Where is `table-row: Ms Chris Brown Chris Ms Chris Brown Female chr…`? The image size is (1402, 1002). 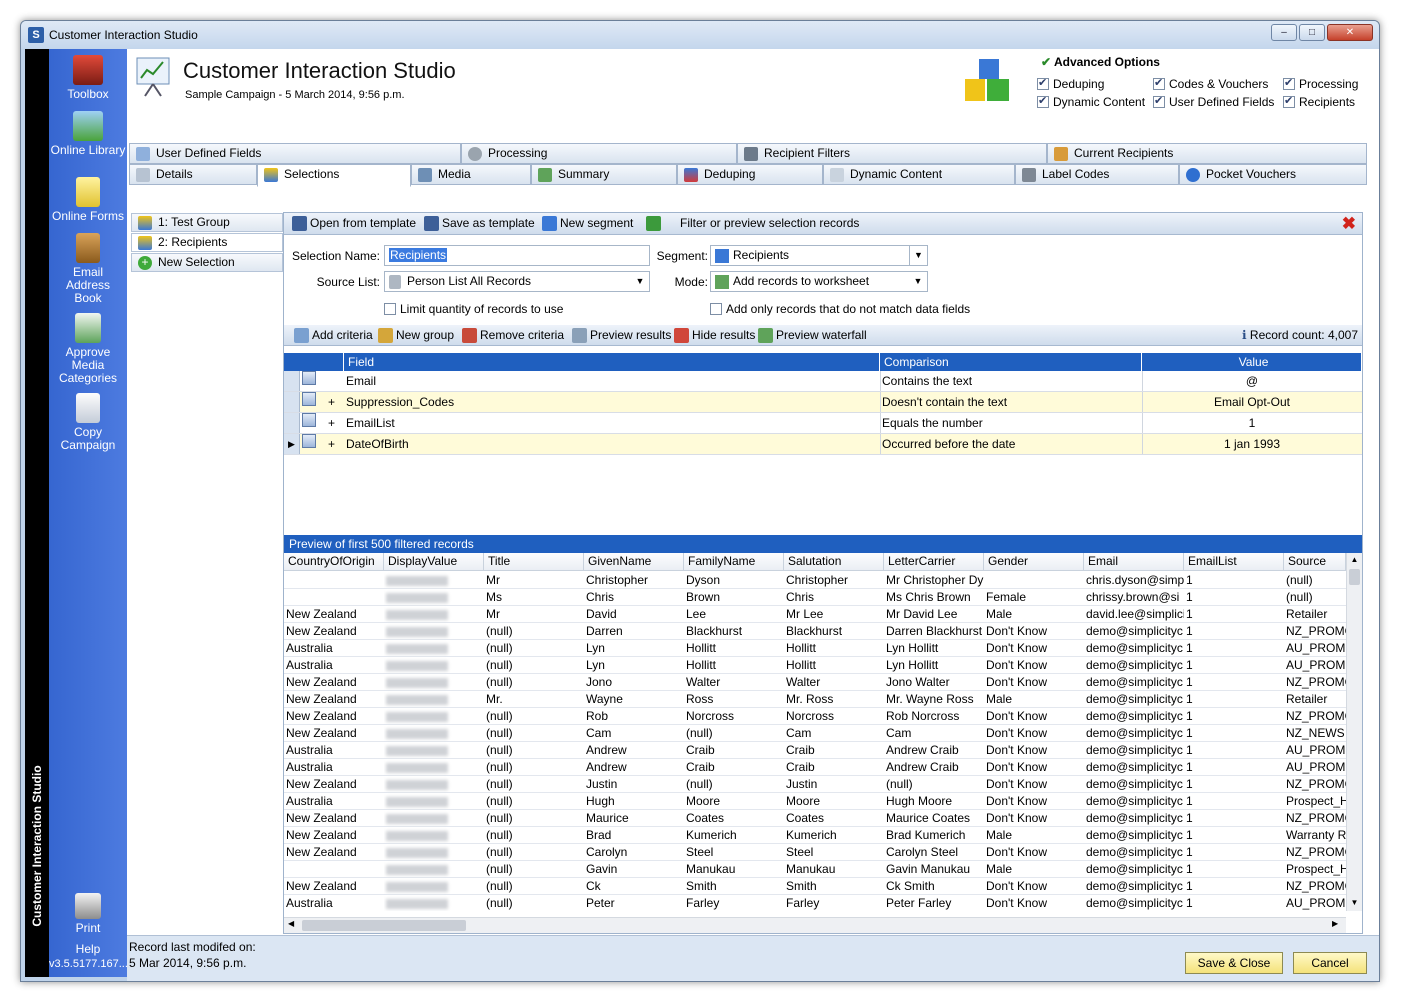
table-row: Ms Chris Brown Chris Ms Chris Brown Female chr… is located at coordinates (815, 597).